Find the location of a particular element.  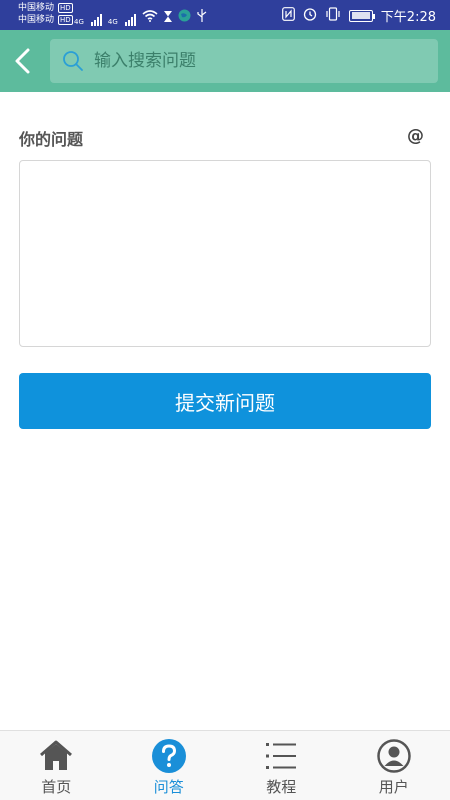

nav-label-home: 首页 is located at coordinates (56, 787).